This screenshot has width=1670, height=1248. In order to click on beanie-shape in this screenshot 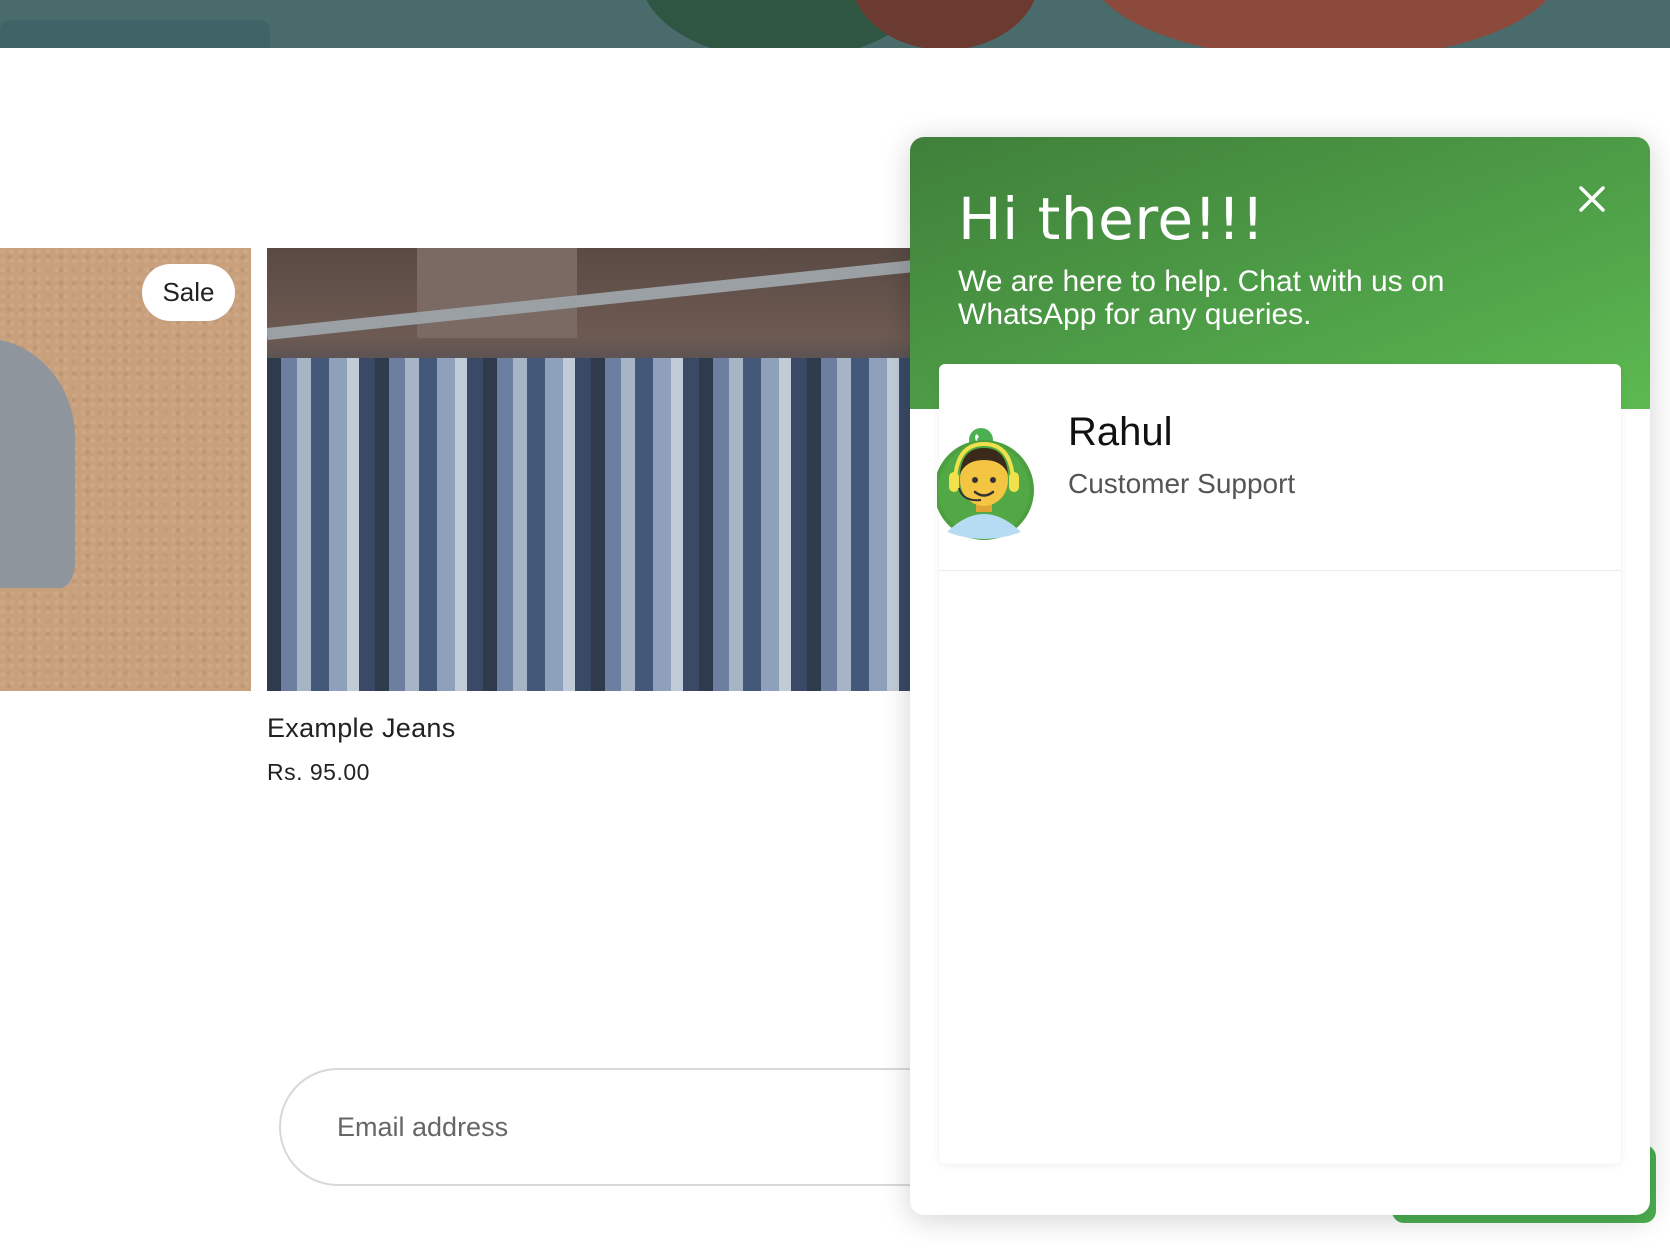, I will do `click(37, 463)`.